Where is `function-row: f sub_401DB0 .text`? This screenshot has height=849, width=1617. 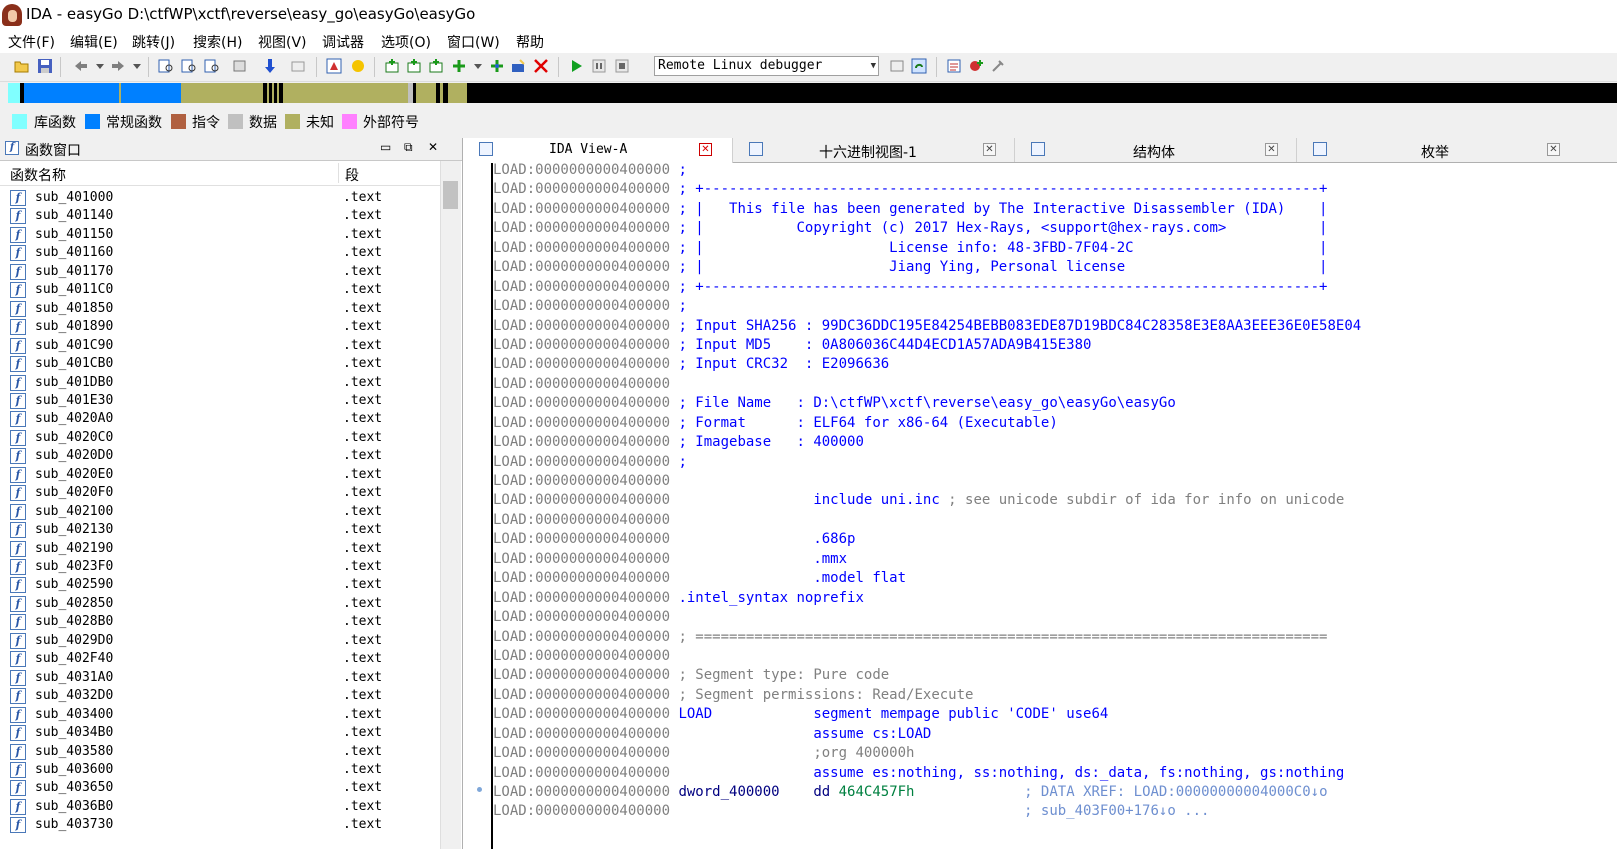 function-row: f sub_401DB0 .text is located at coordinates (220, 382).